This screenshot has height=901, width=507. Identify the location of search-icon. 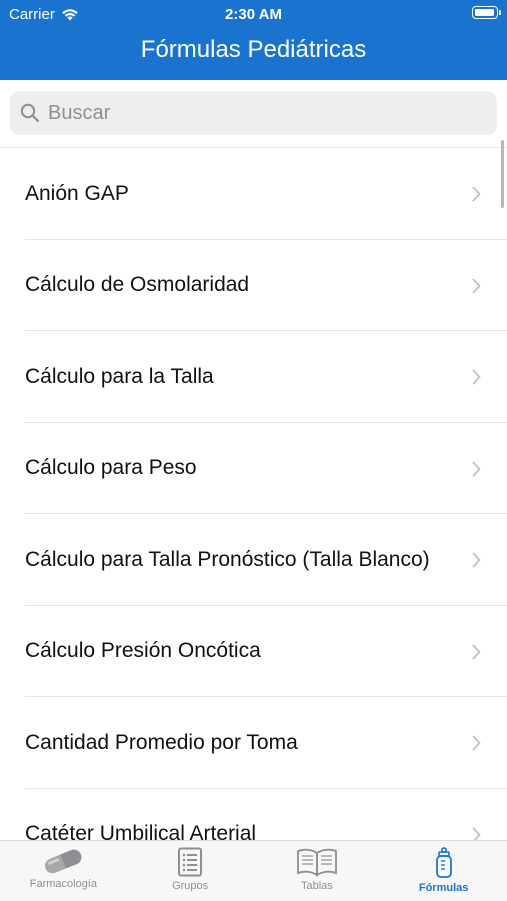
(30, 113).